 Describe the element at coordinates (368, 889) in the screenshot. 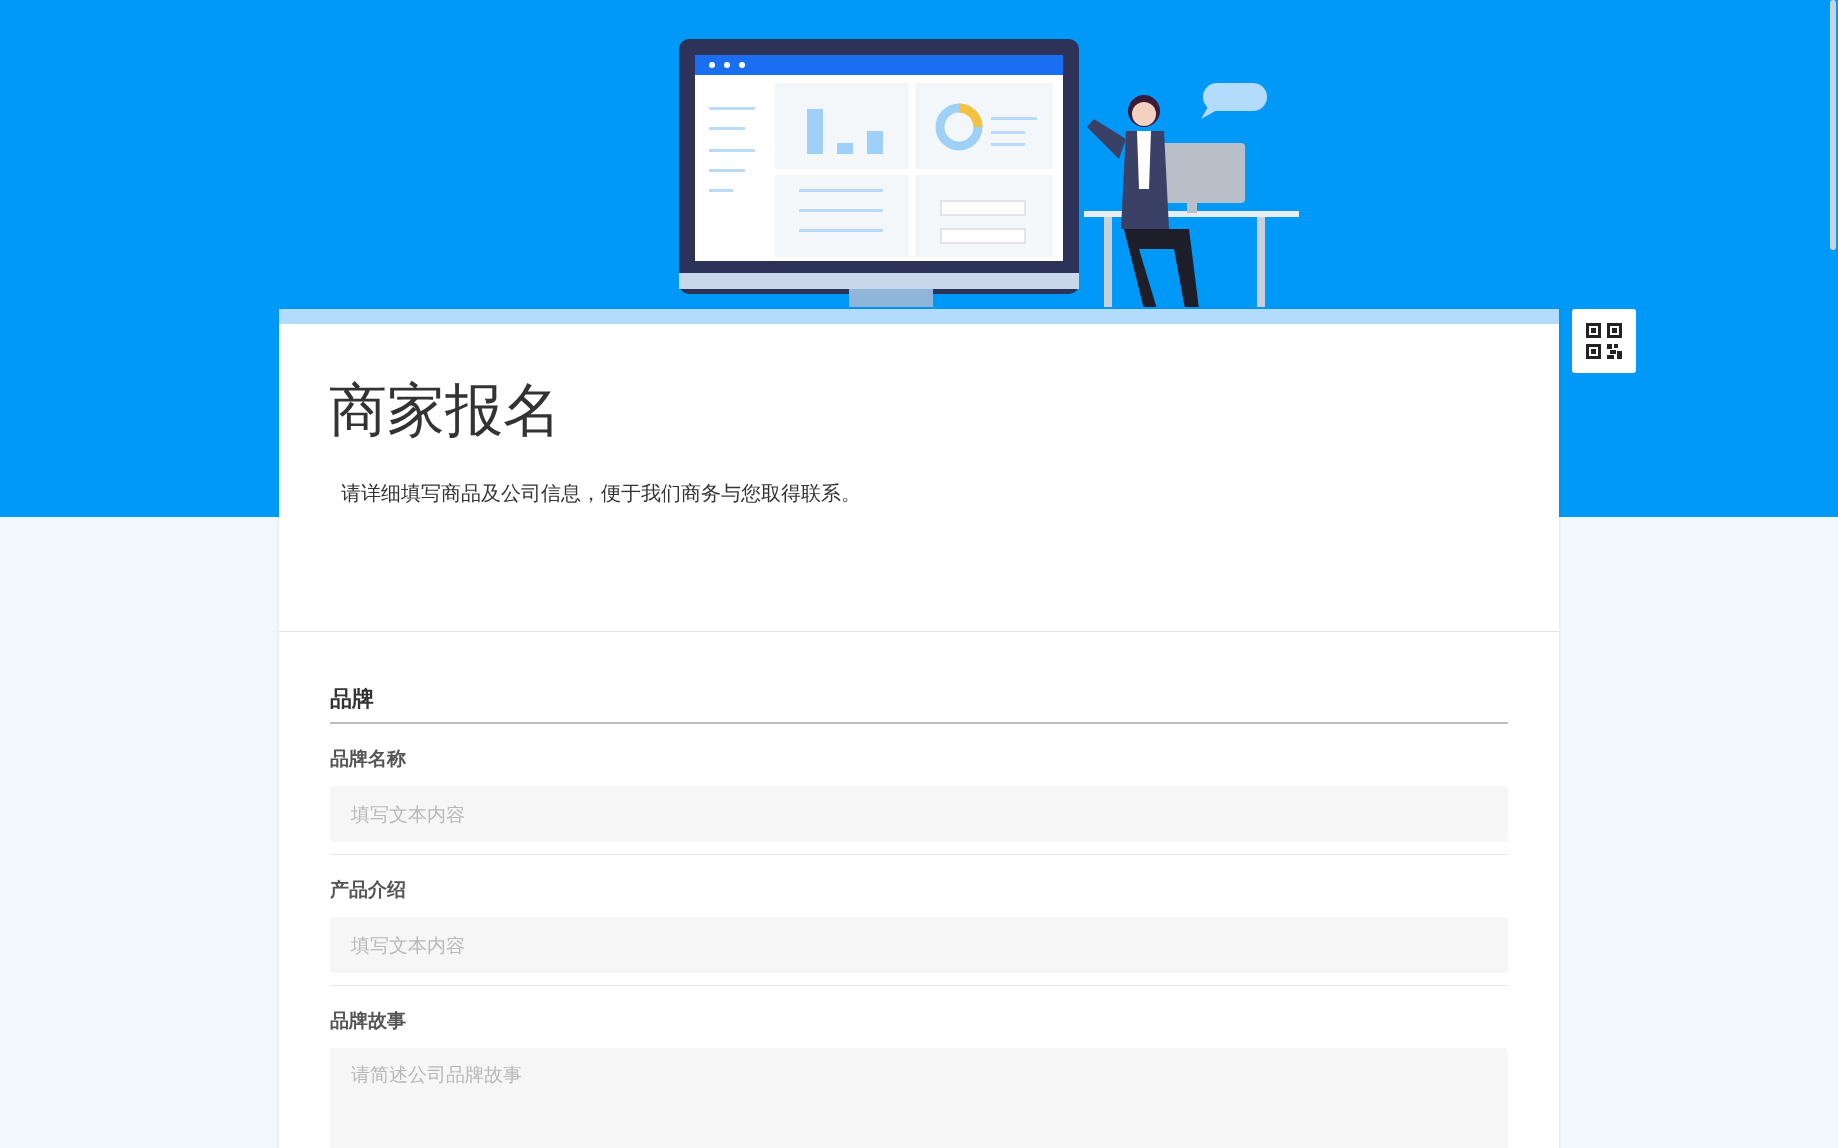

I see `field-label: 产品介绍` at that location.